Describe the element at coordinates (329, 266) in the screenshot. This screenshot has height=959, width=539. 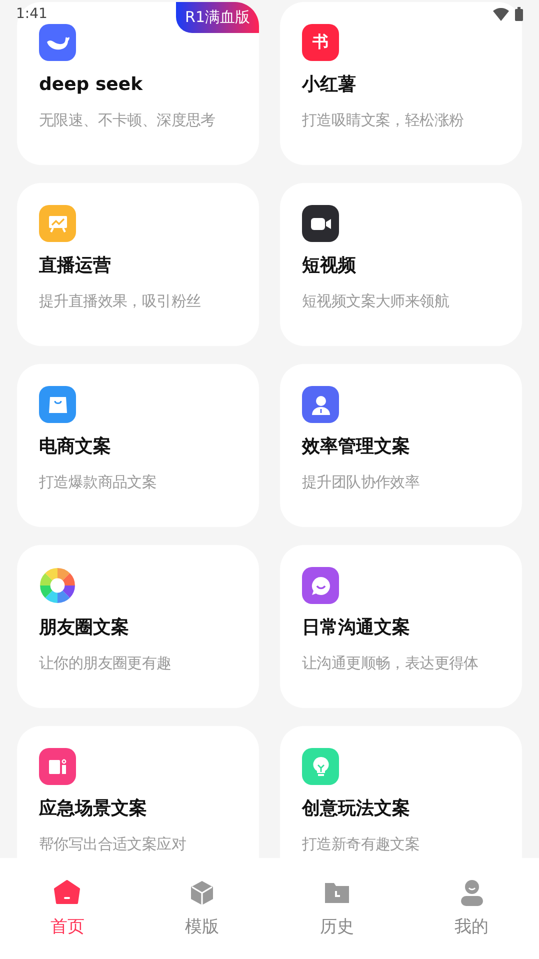
I see `card-title: 短视频` at that location.